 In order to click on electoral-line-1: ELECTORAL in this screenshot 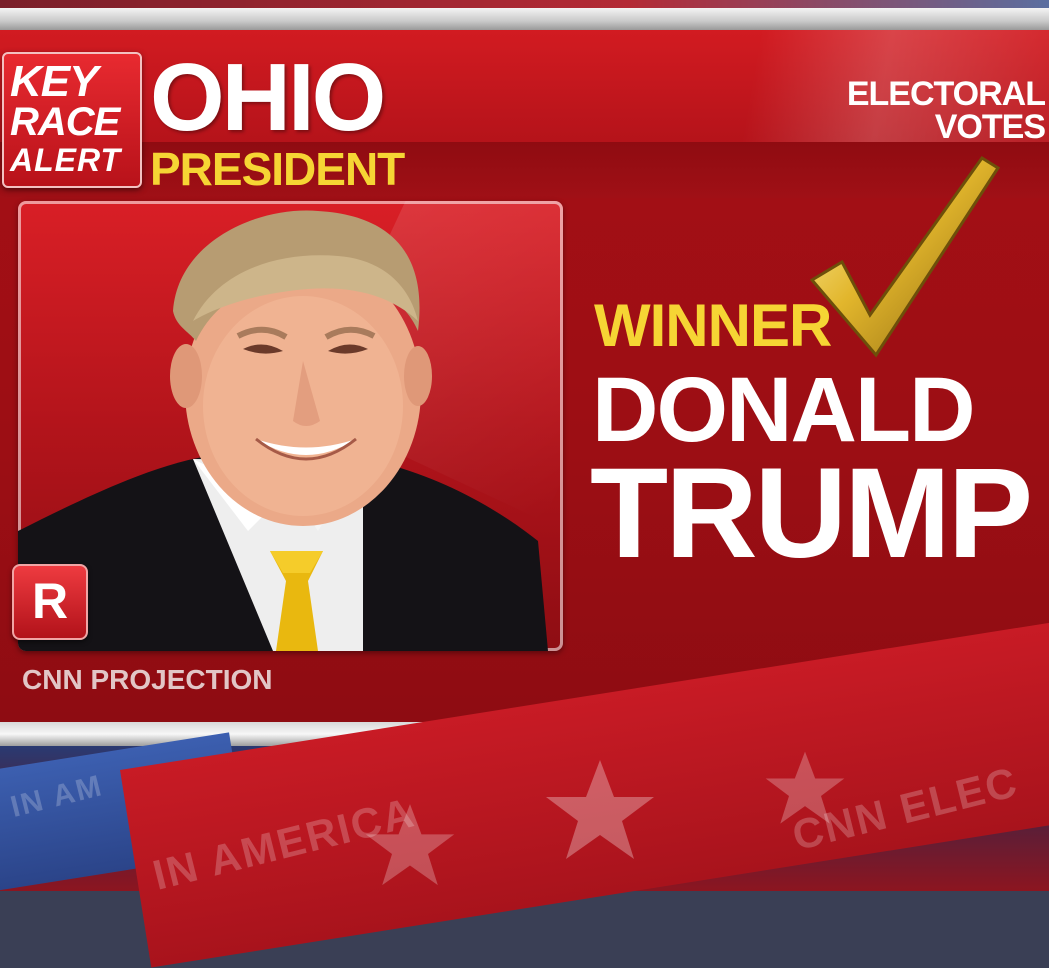, I will do `click(946, 94)`.